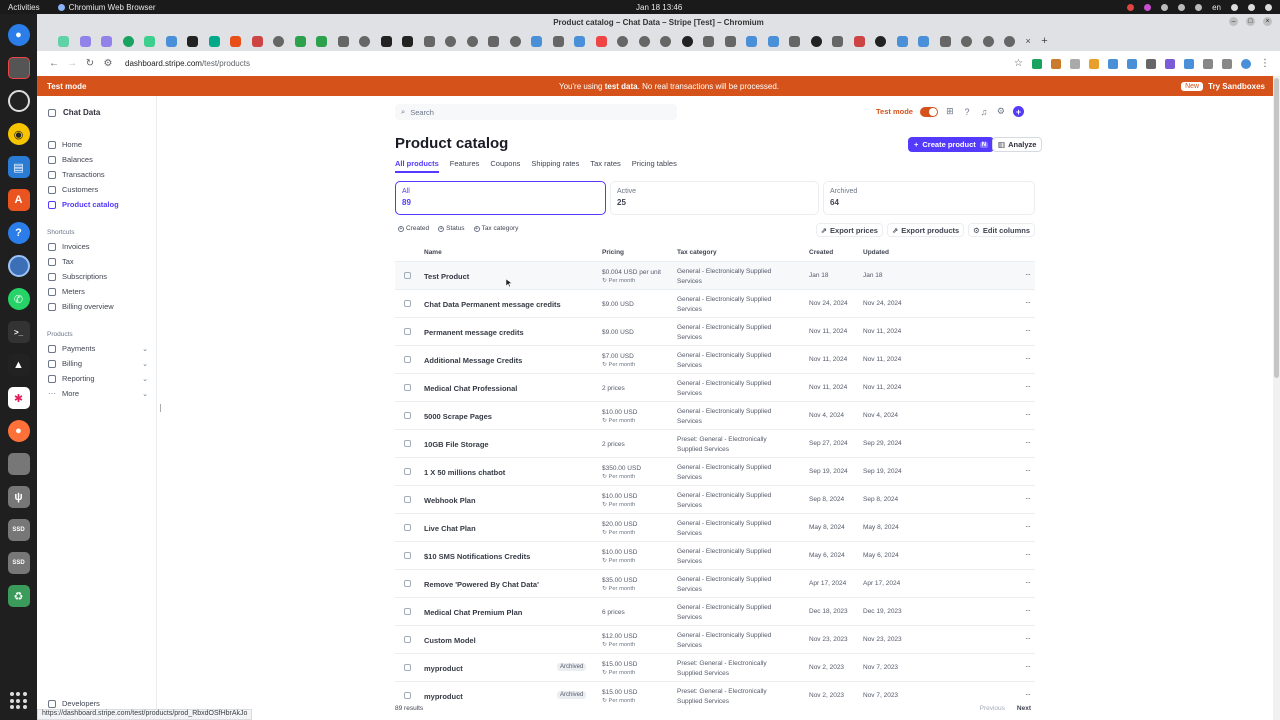  I want to click on column-header-pricing: Pricing, so click(613, 252).